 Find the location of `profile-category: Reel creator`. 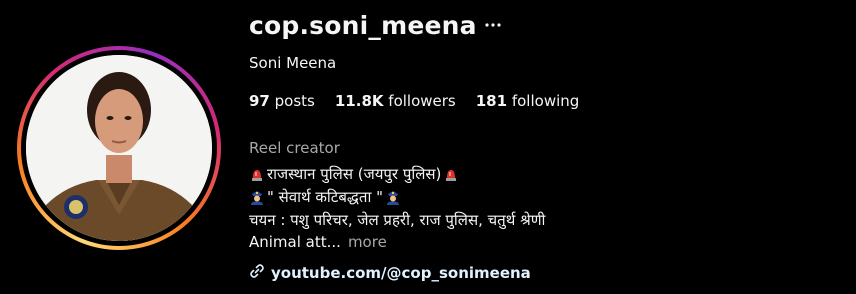

profile-category: Reel creator is located at coordinates (294, 148).